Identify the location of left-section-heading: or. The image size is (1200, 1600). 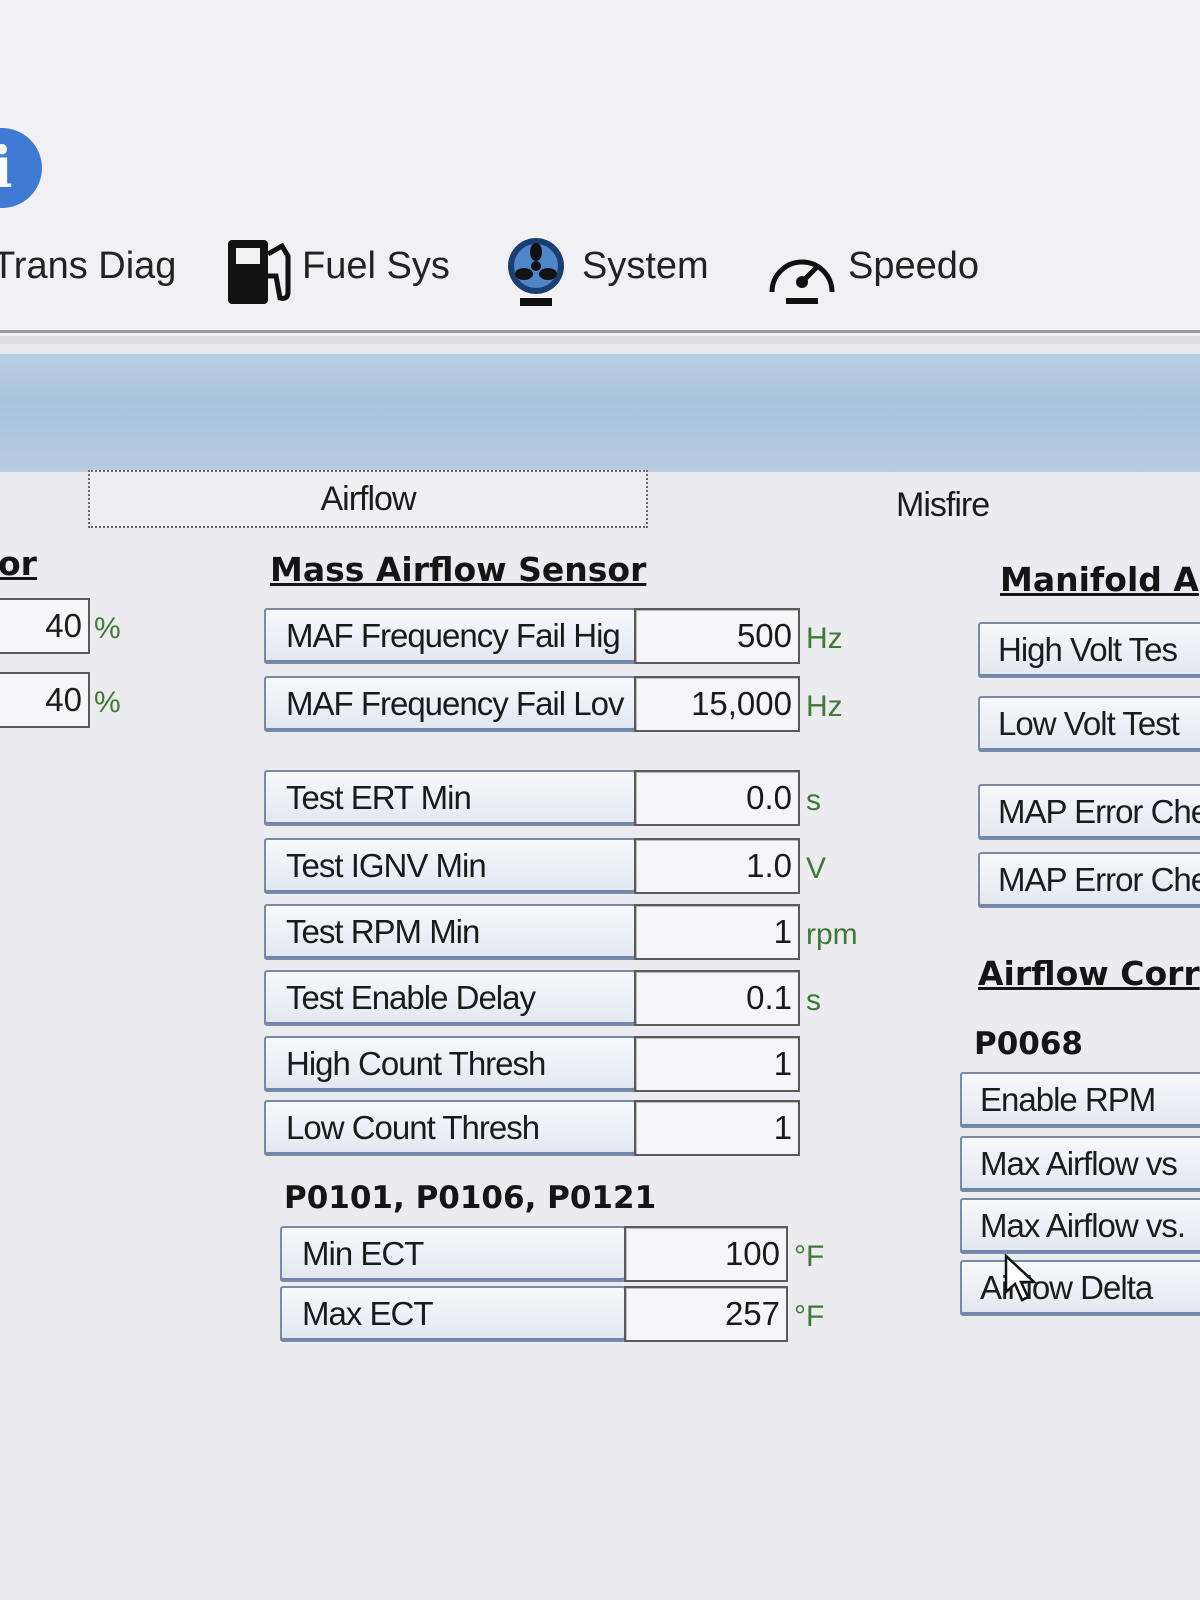
(18, 563).